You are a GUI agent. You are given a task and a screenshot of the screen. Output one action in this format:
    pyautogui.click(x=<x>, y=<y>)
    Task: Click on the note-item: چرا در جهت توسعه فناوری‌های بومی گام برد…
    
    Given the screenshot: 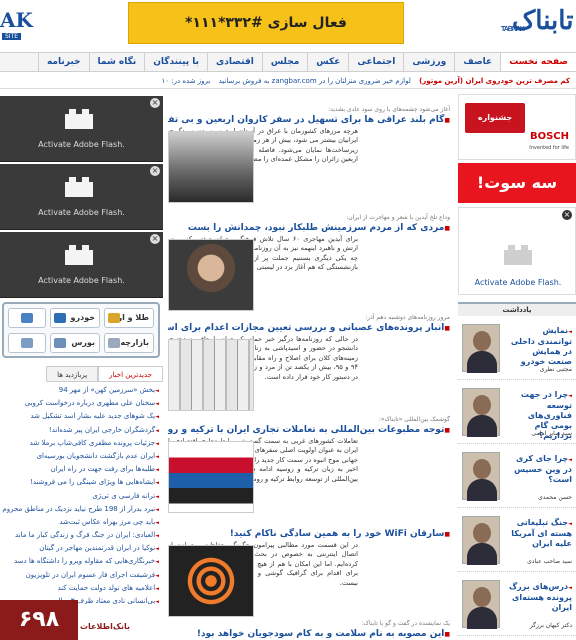 What is the action you would take?
    pyautogui.click(x=517, y=413)
    